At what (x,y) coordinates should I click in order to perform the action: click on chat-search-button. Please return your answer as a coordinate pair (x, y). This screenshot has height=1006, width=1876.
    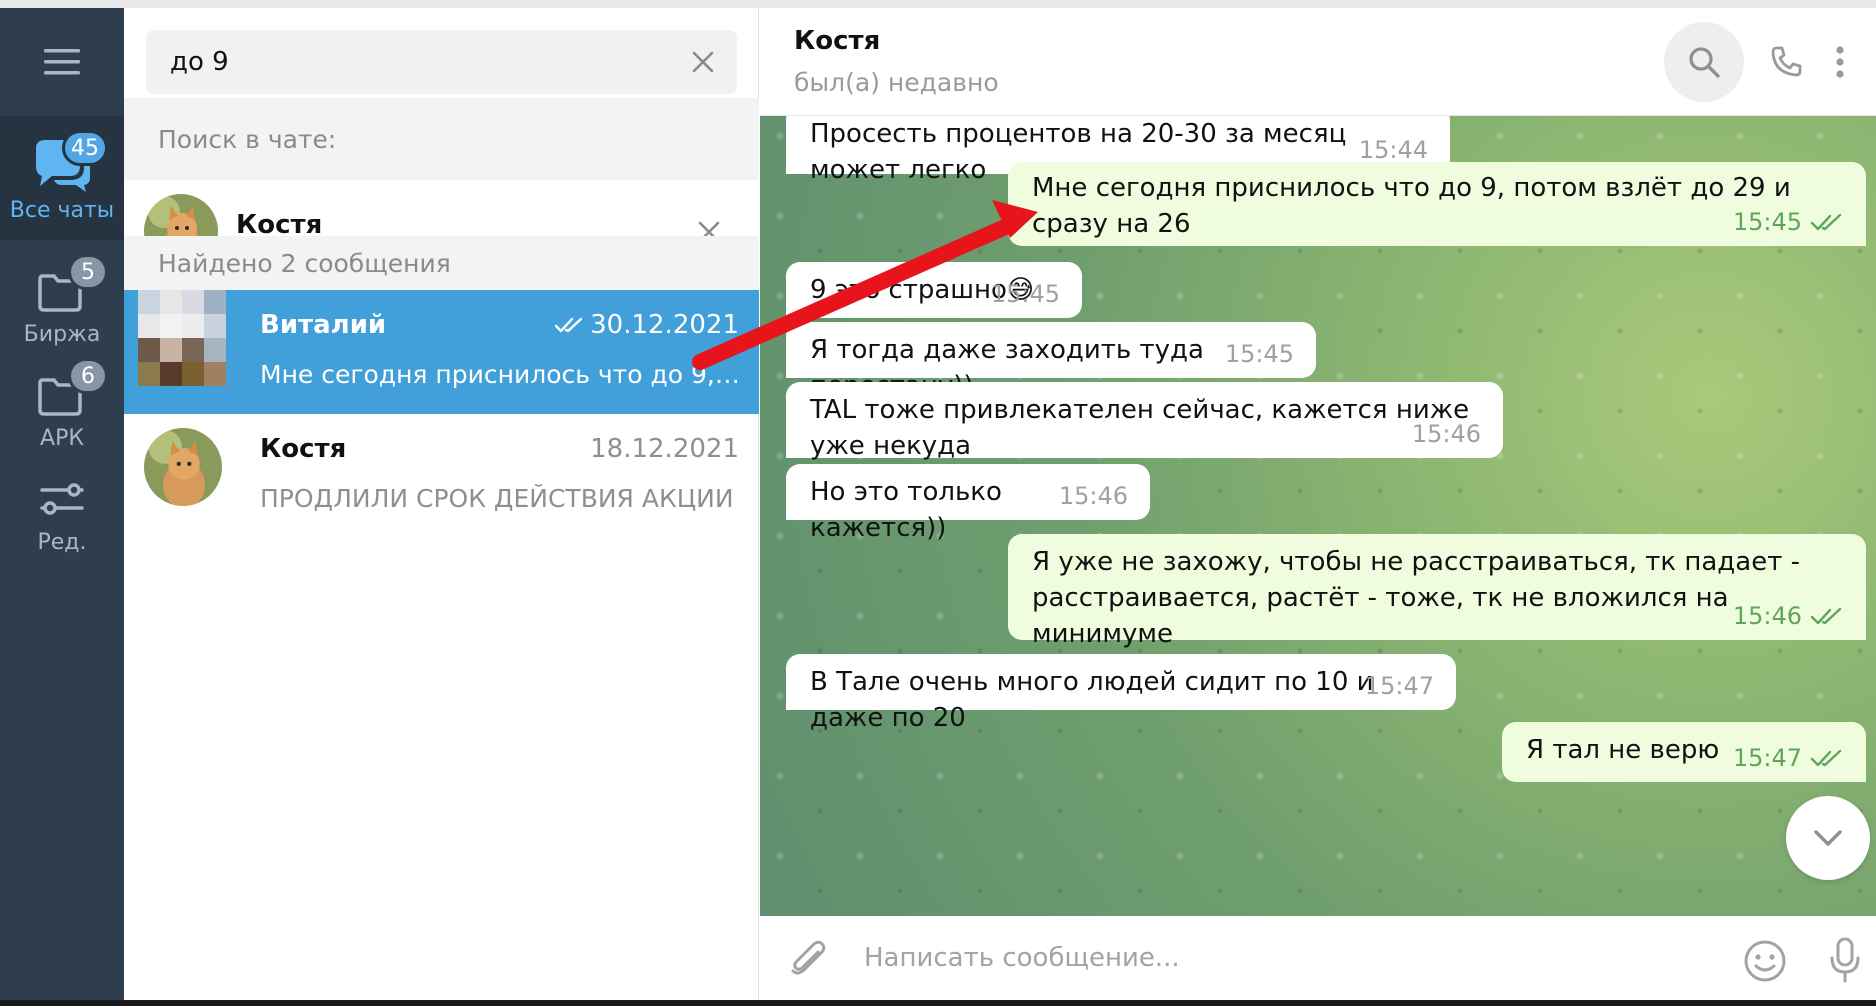
    Looking at the image, I should click on (1704, 62).